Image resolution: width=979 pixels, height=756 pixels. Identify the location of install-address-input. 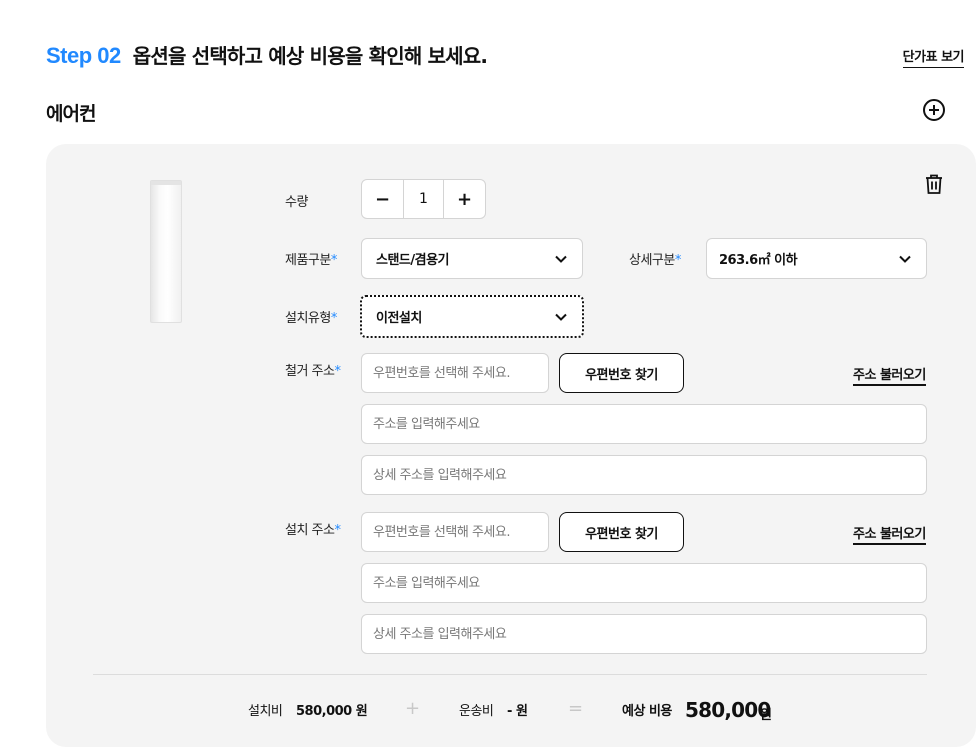
(644, 583).